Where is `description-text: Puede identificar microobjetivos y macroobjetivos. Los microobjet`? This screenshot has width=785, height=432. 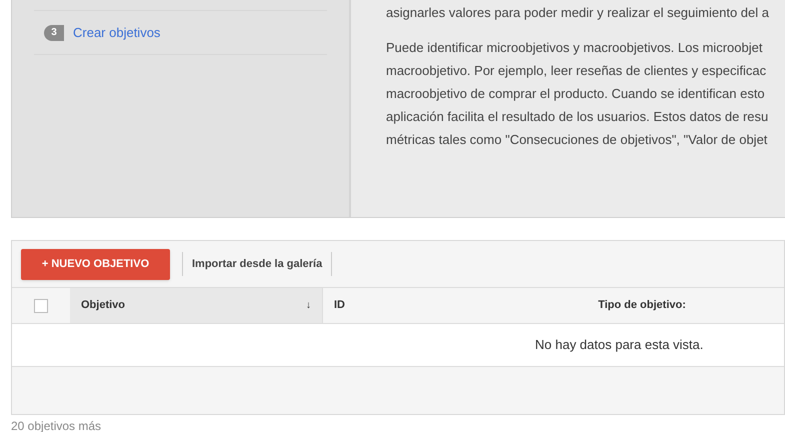
description-text: Puede identificar microobjetivos y macroobjetivos. Los microobjet is located at coordinates (574, 48).